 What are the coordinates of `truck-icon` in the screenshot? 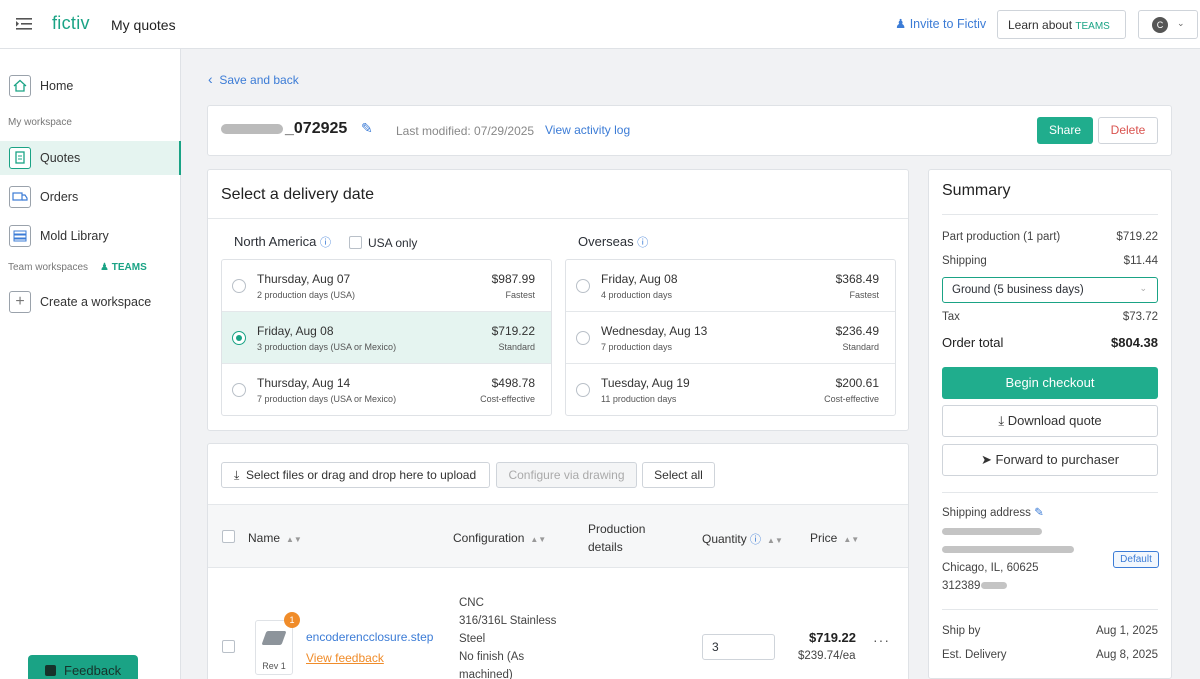 It's located at (20, 197).